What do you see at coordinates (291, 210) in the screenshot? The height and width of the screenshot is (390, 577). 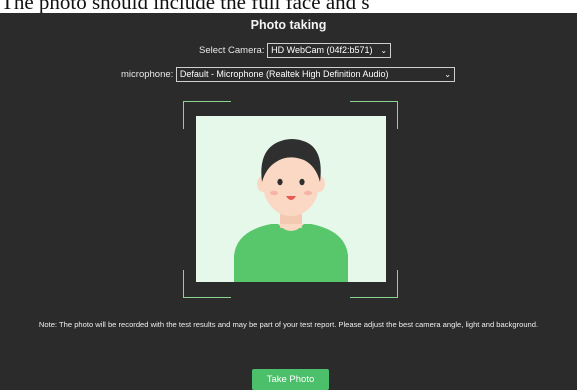 I see `person-avatar-icon` at bounding box center [291, 210].